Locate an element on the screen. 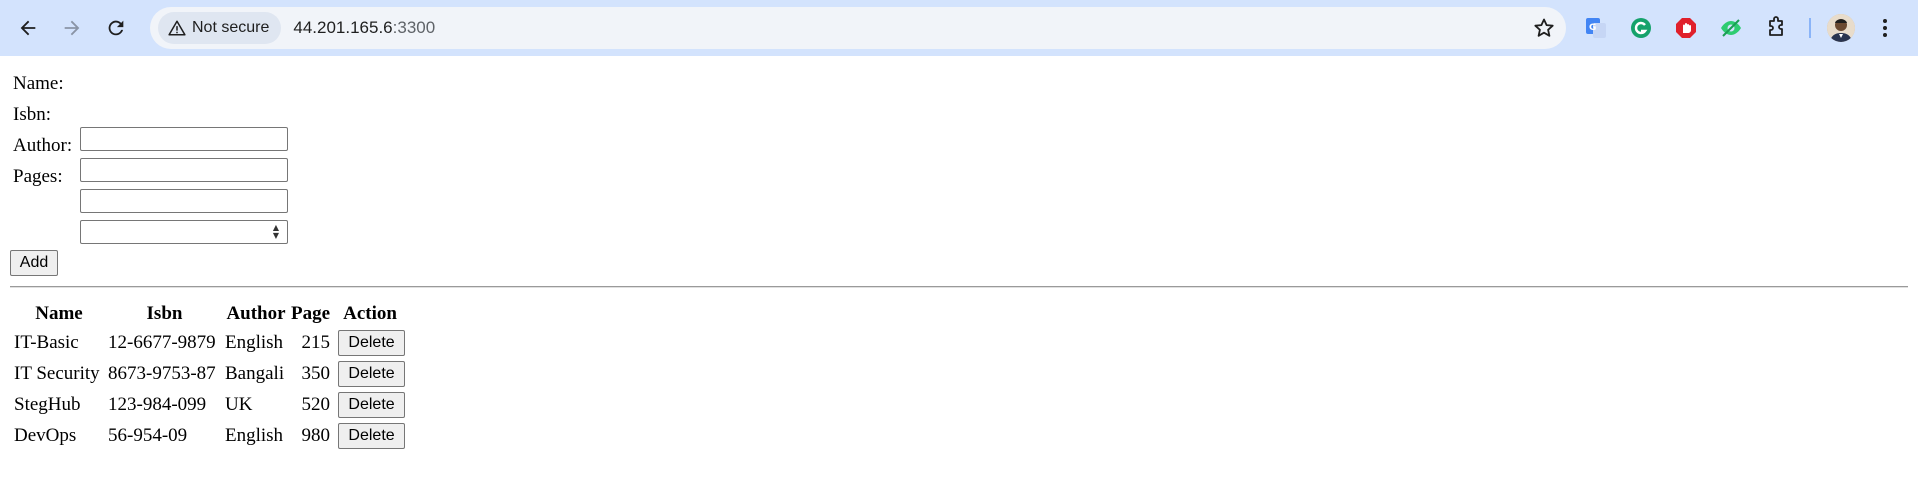  grammarly-extension is located at coordinates (1641, 28).